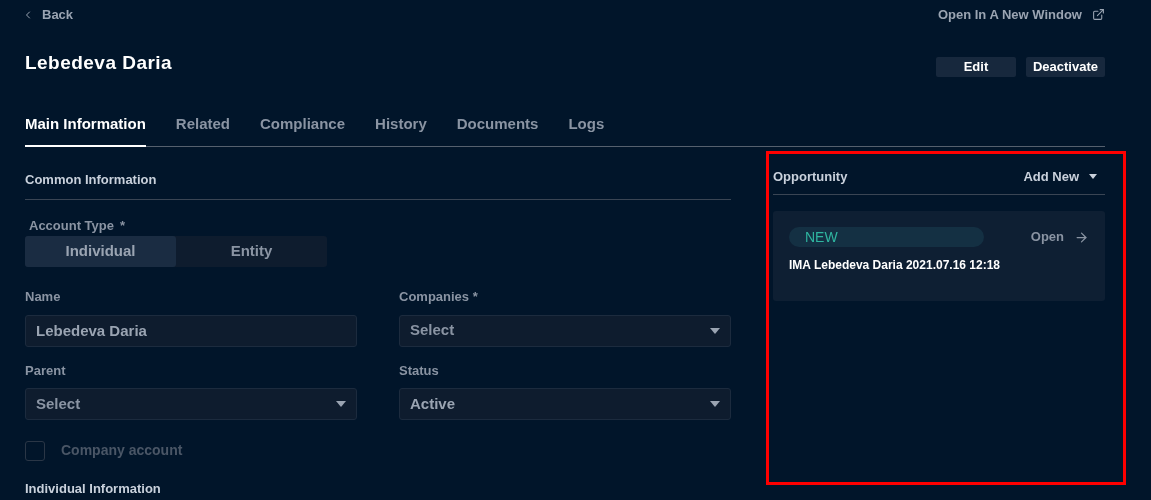 The height and width of the screenshot is (500, 1151). What do you see at coordinates (439, 297) in the screenshot?
I see `field-label: Companies *` at bounding box center [439, 297].